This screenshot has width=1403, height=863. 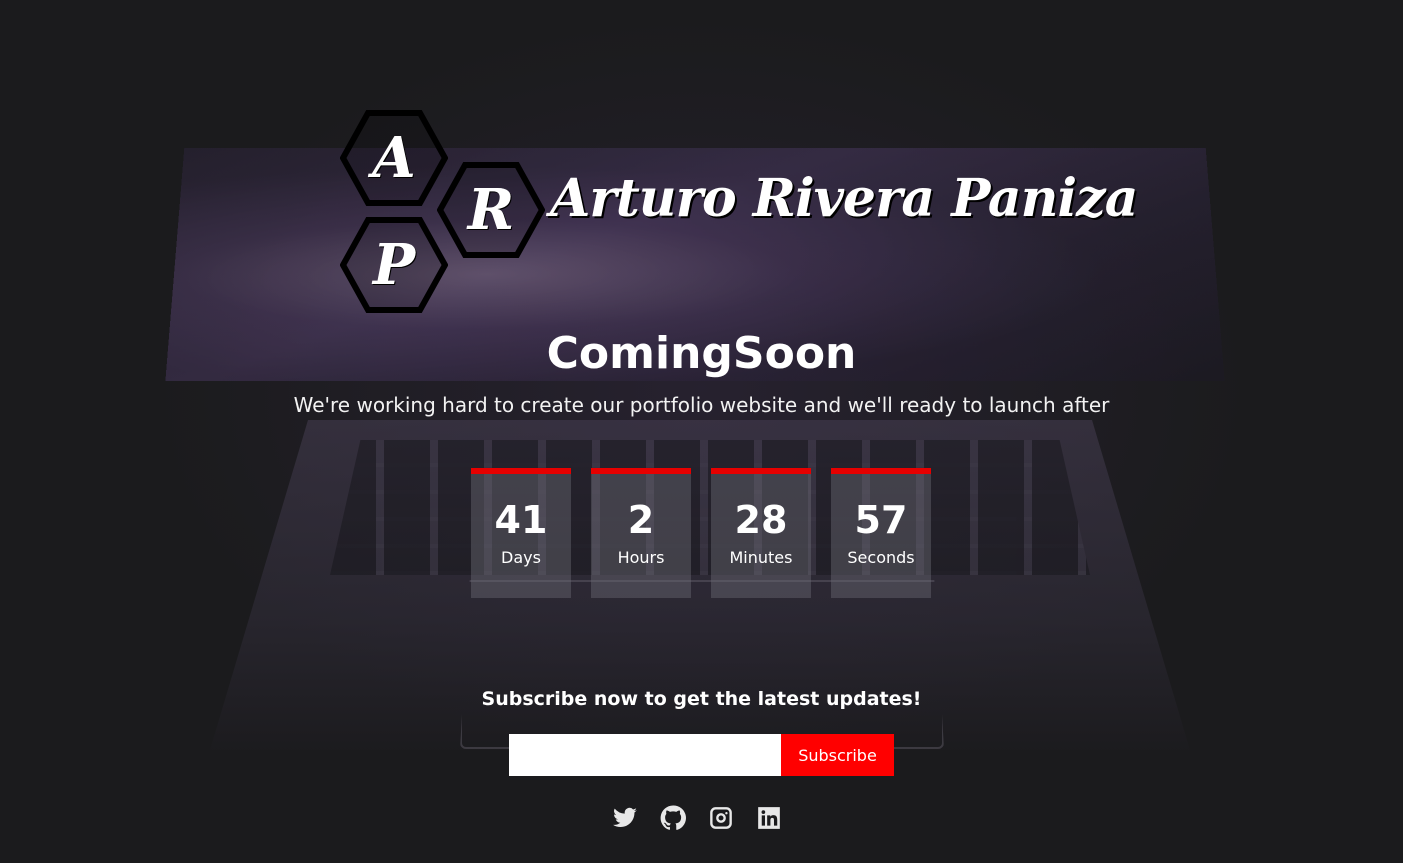 I want to click on laptop-trackpad, so click(x=702, y=664).